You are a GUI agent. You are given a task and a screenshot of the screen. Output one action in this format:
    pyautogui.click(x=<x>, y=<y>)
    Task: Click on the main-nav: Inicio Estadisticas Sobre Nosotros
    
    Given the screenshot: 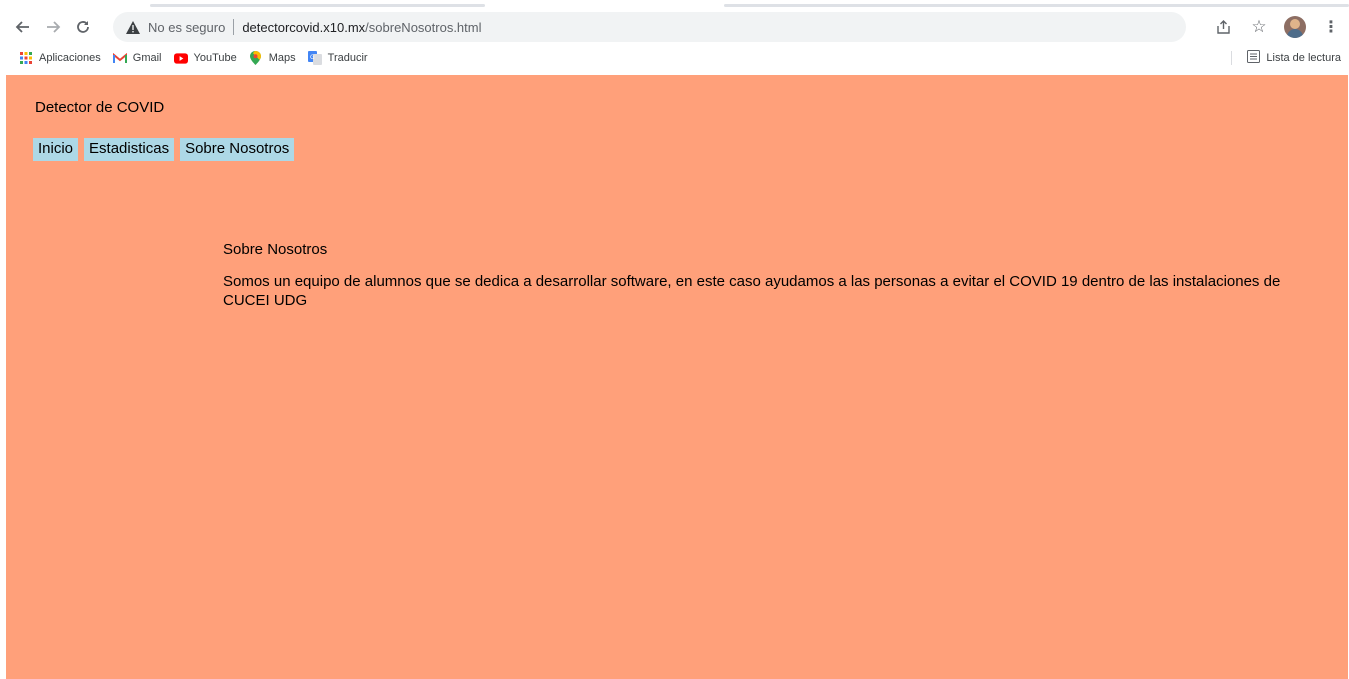 What is the action you would take?
    pyautogui.click(x=164, y=149)
    